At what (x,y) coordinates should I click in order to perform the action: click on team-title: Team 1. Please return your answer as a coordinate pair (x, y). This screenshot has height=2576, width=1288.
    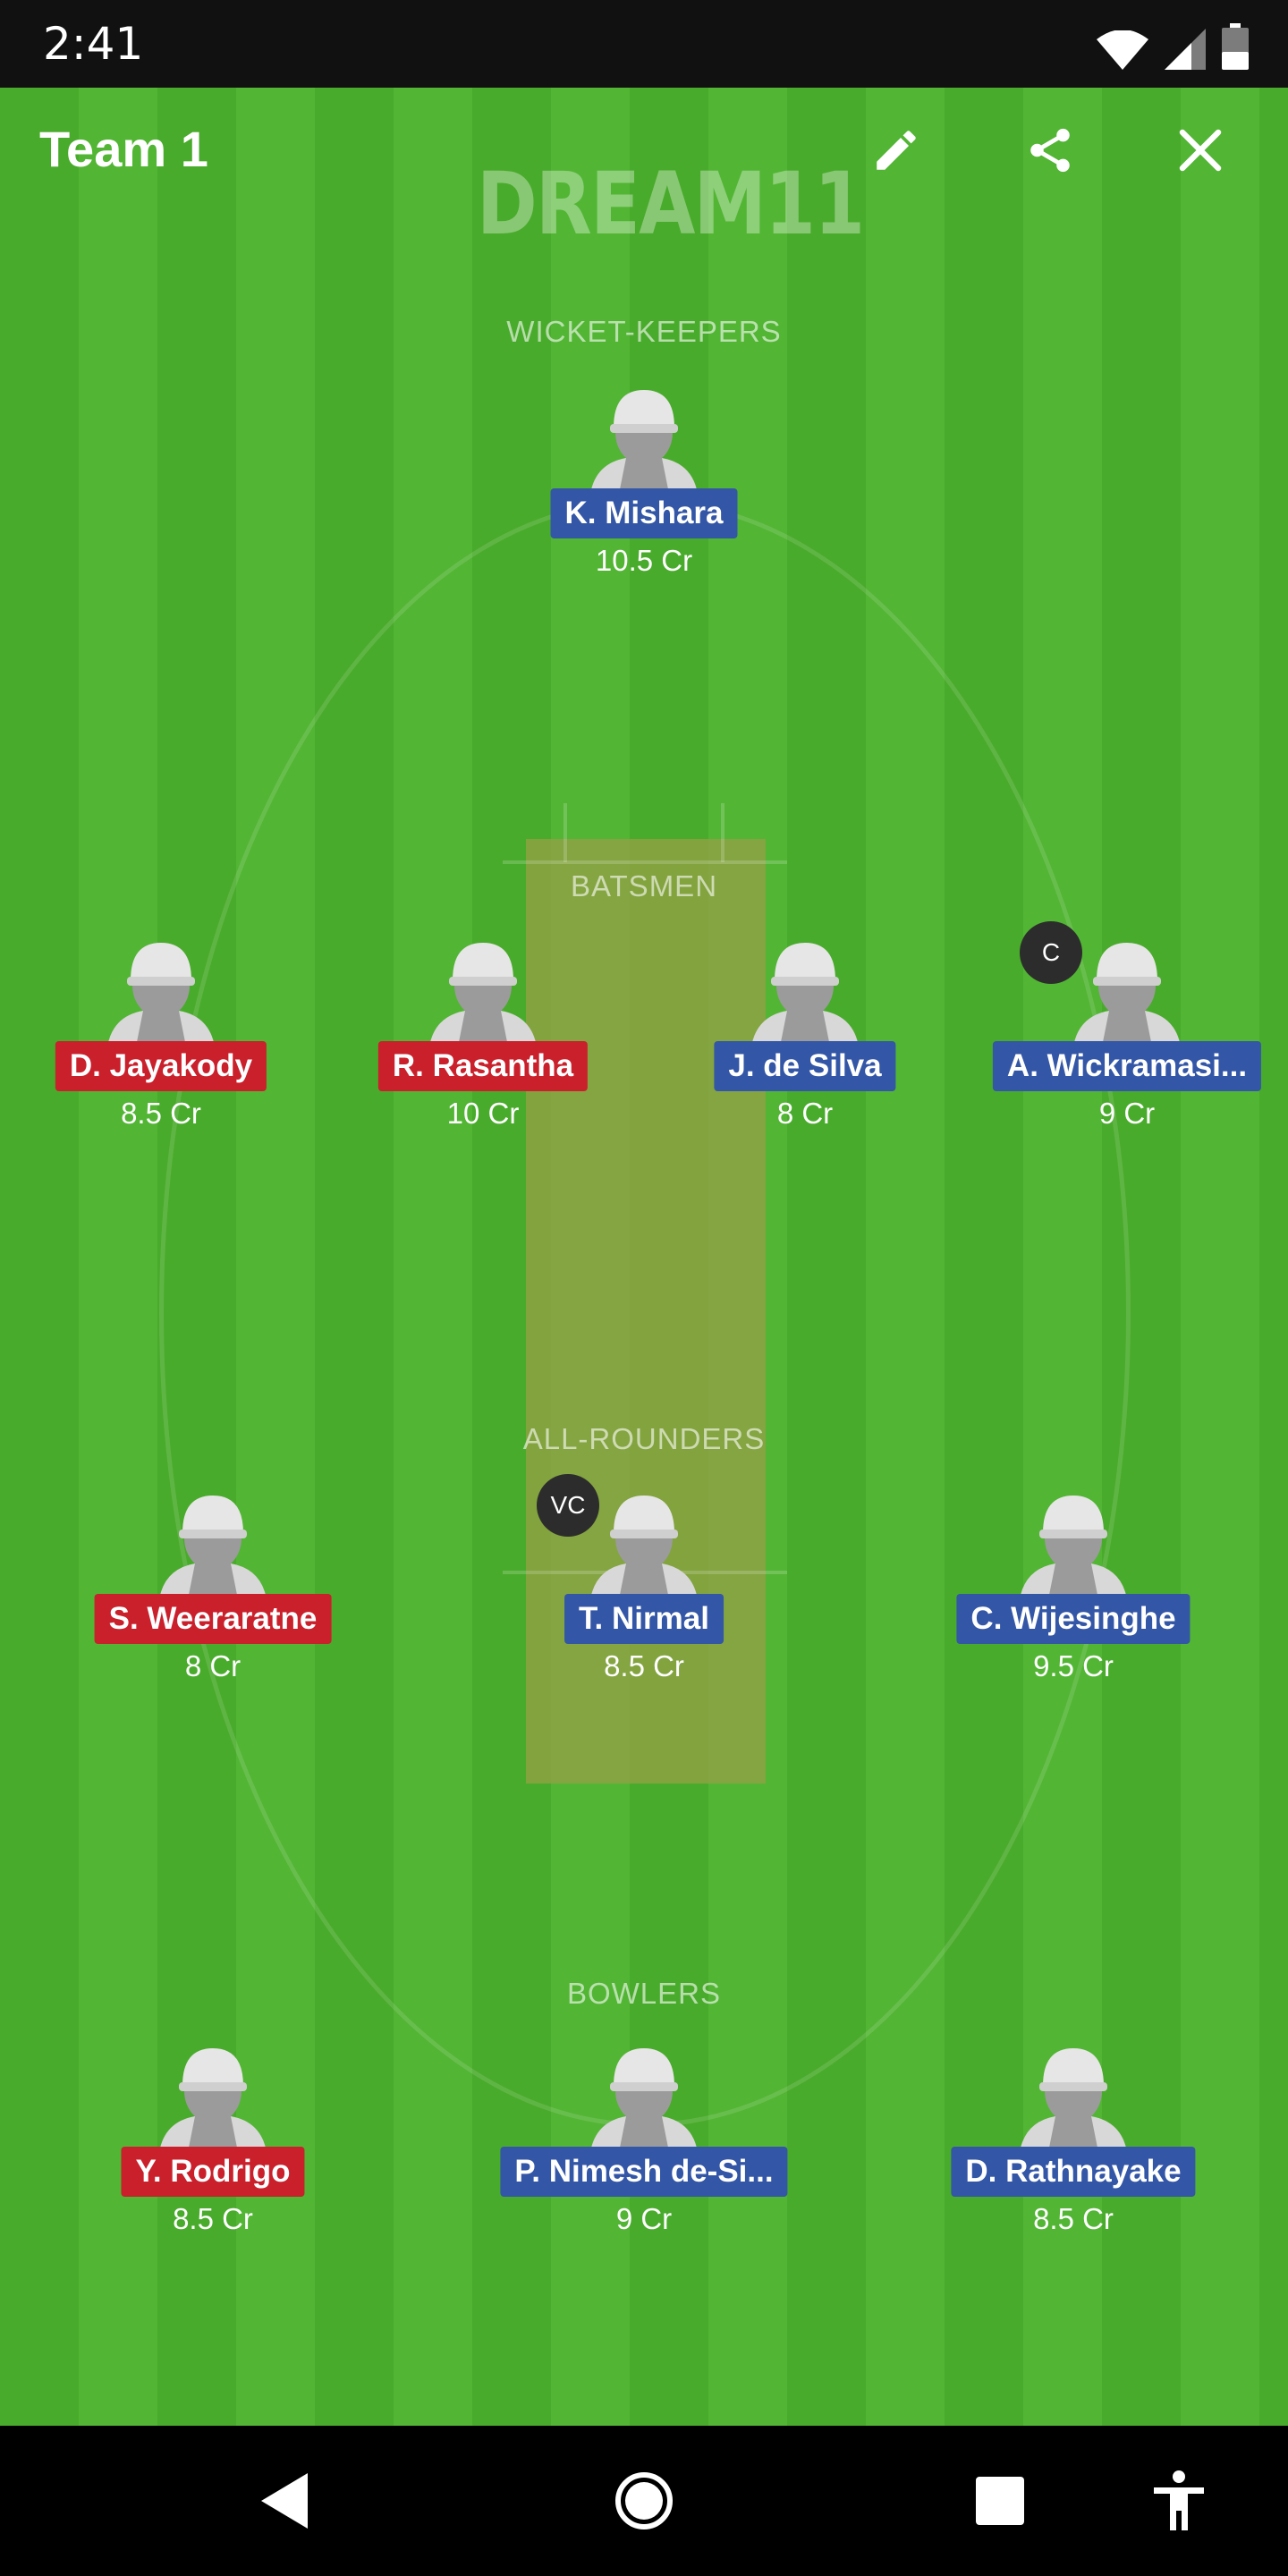
    Looking at the image, I should click on (123, 149).